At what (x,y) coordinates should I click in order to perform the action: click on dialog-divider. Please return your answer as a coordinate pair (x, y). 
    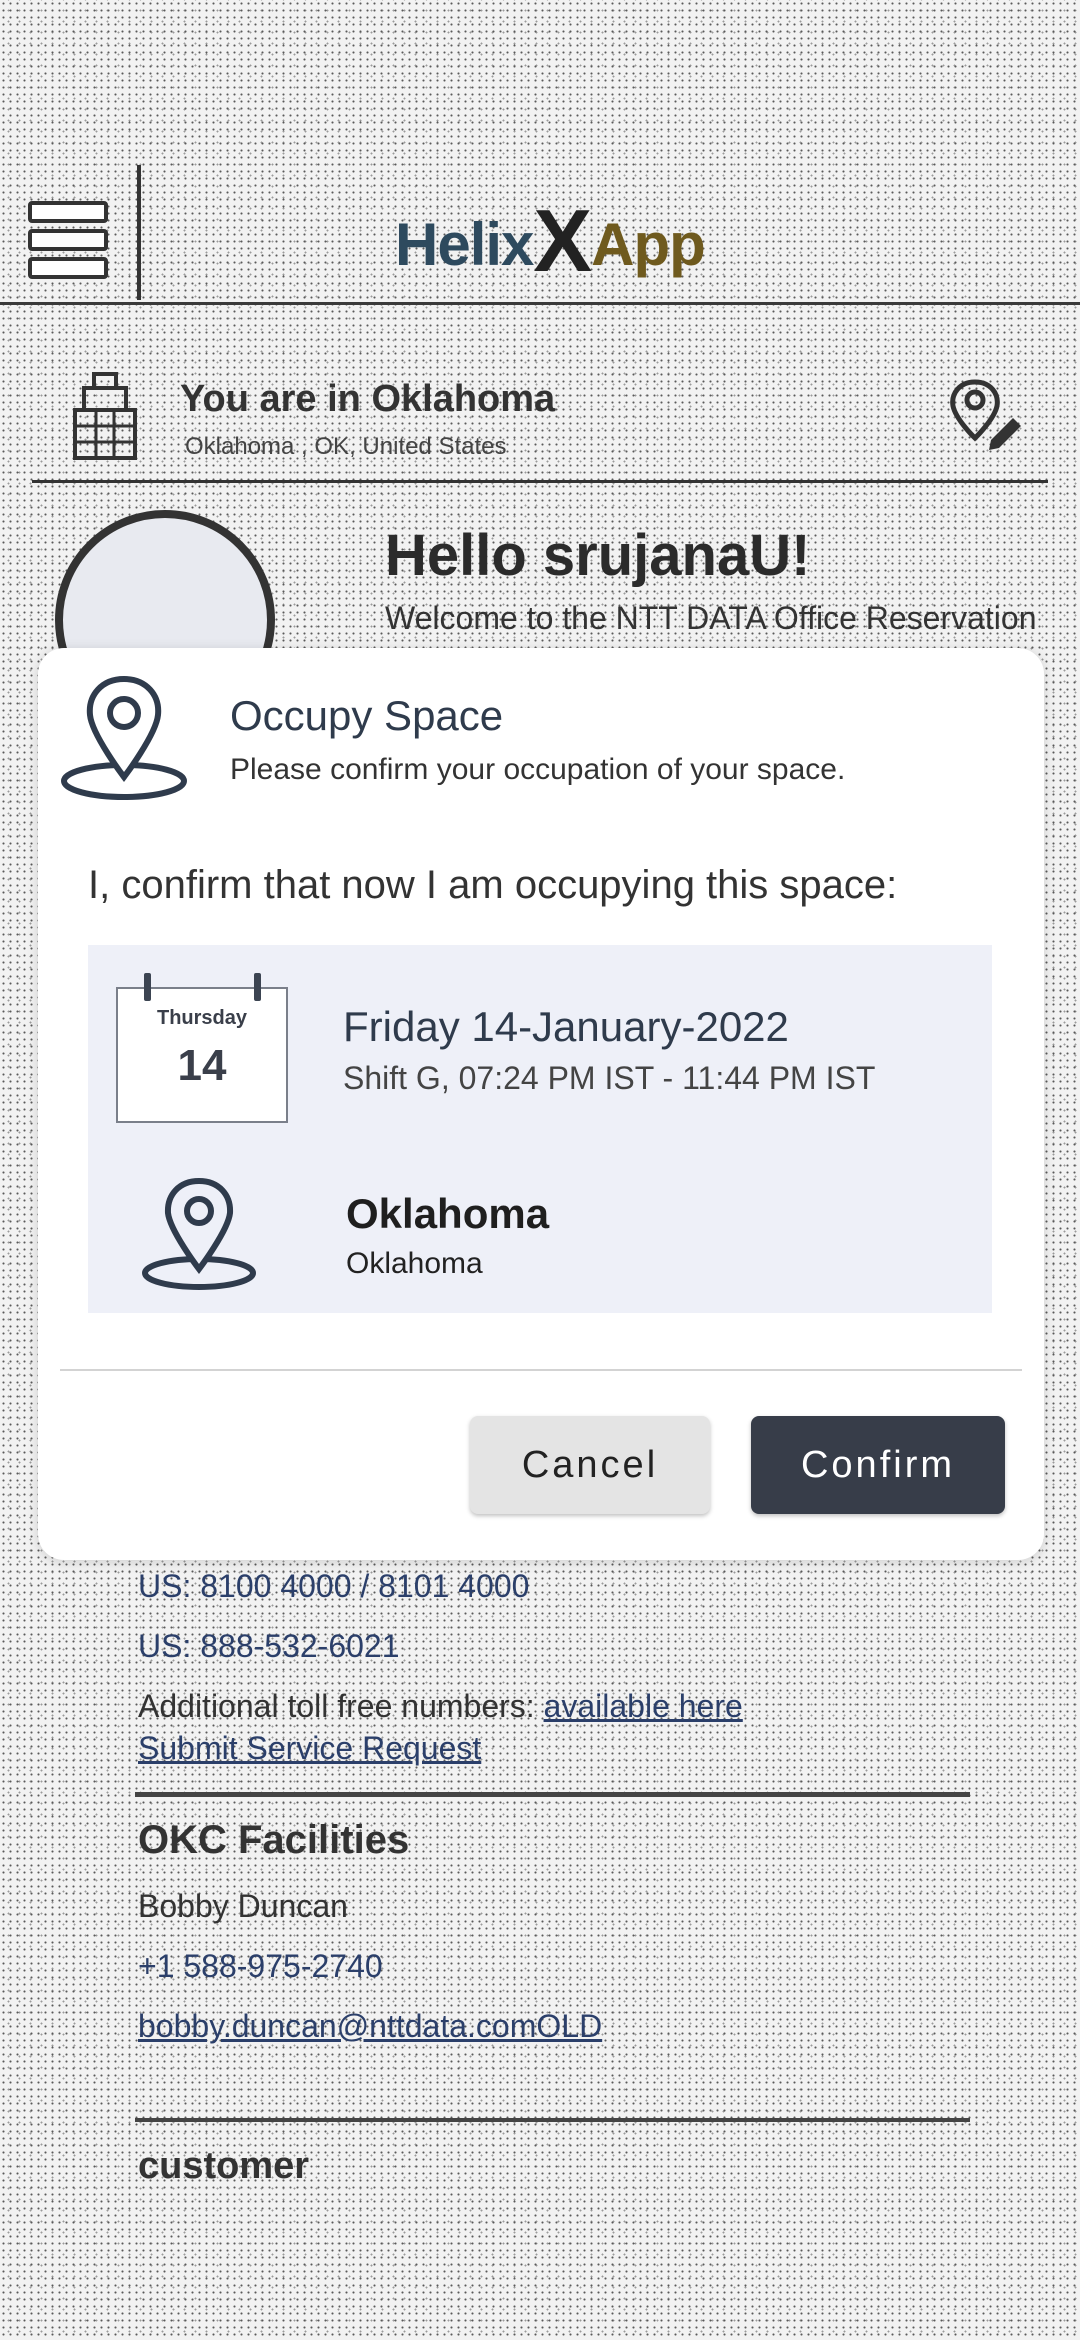
    Looking at the image, I should click on (541, 1370).